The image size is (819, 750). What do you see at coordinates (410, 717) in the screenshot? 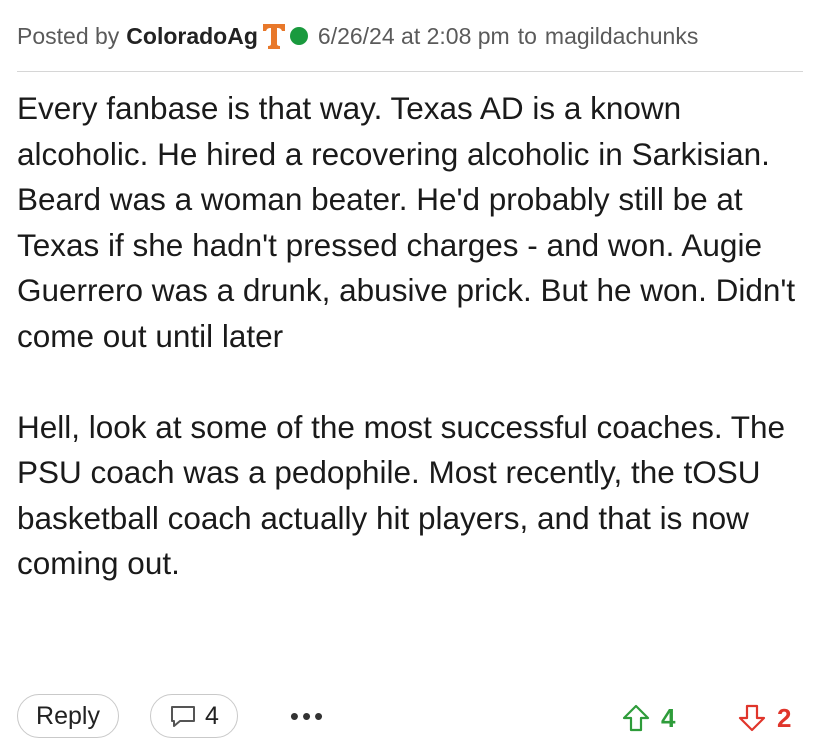
I see `post-actions: Reply 4 ••• 4 2` at bounding box center [410, 717].